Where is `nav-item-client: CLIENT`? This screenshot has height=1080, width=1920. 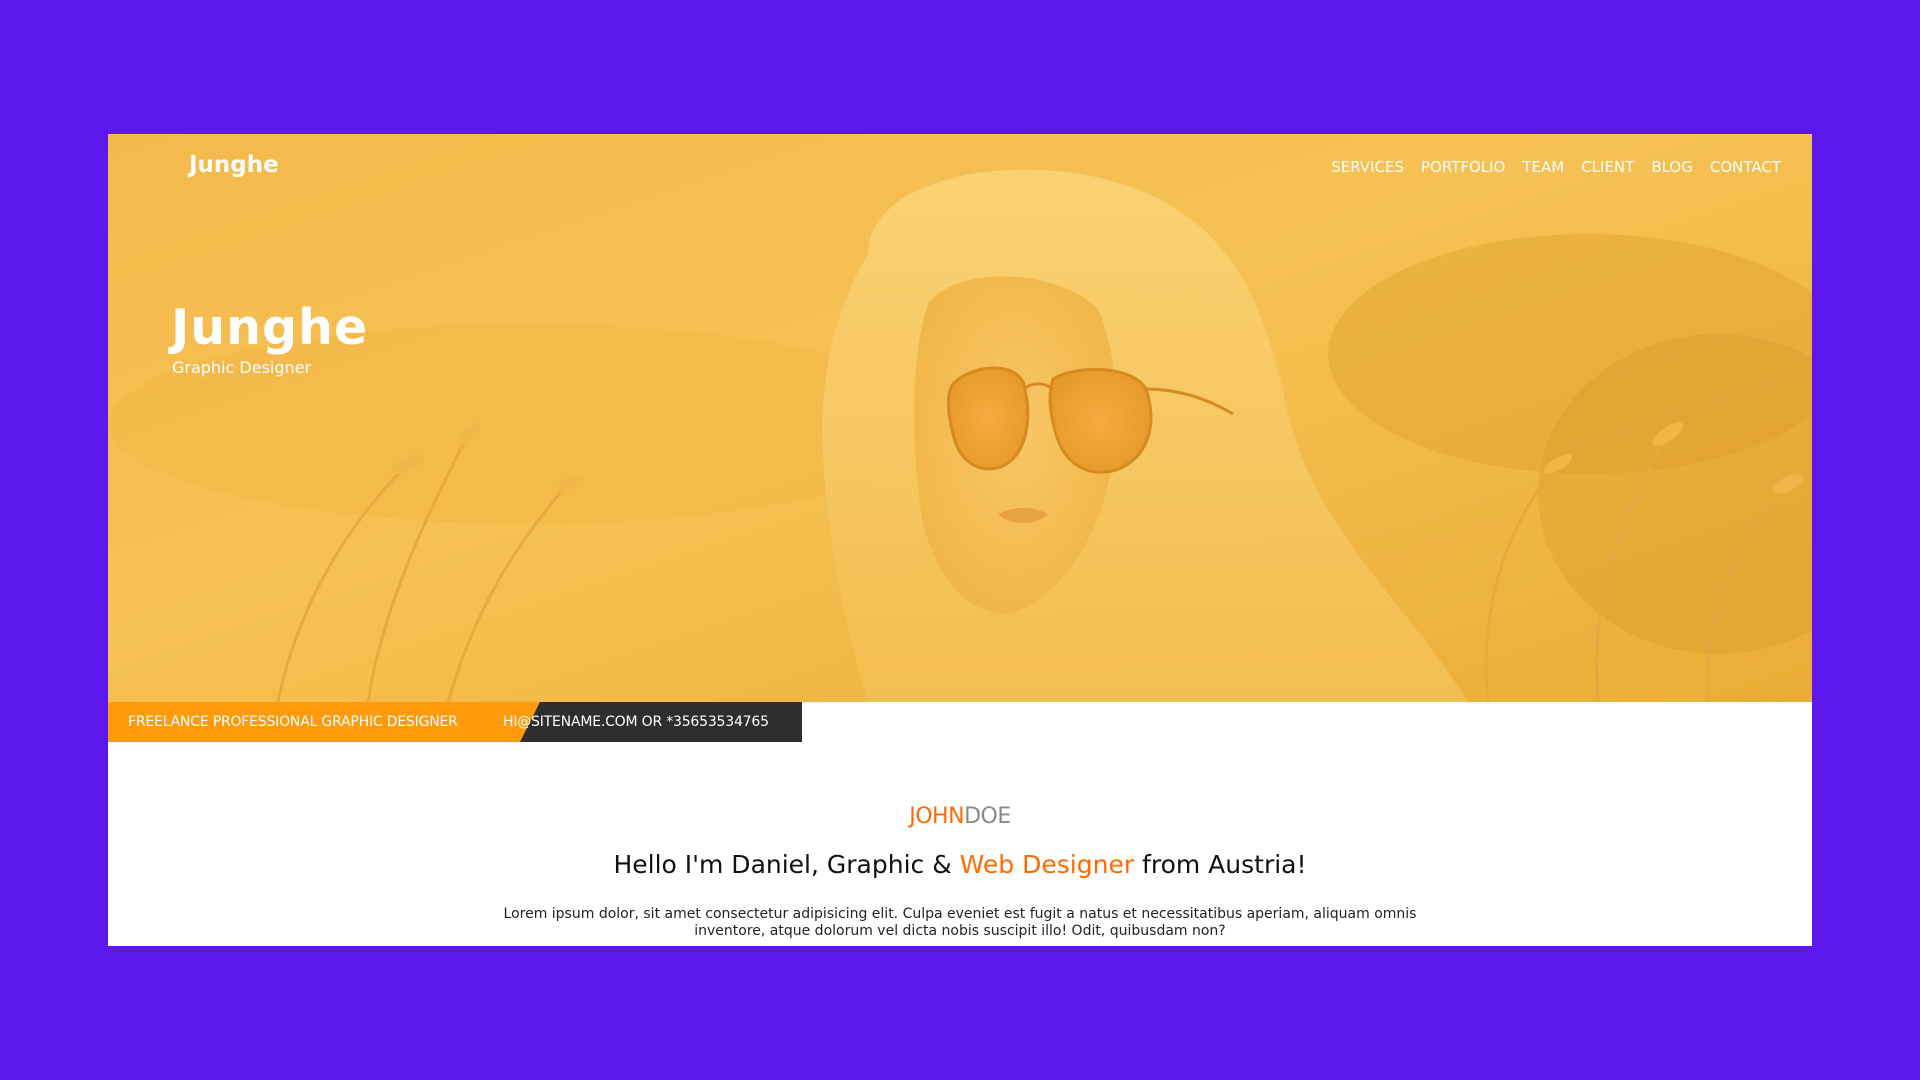 nav-item-client: CLIENT is located at coordinates (1607, 167).